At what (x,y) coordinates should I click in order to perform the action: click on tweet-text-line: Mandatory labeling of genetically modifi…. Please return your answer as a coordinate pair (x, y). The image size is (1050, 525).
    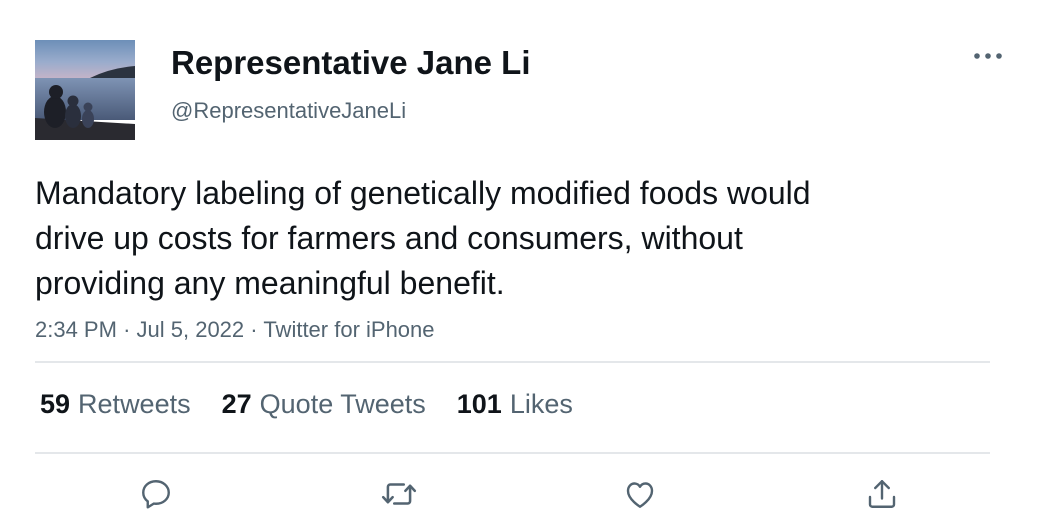
    Looking at the image, I should click on (423, 193).